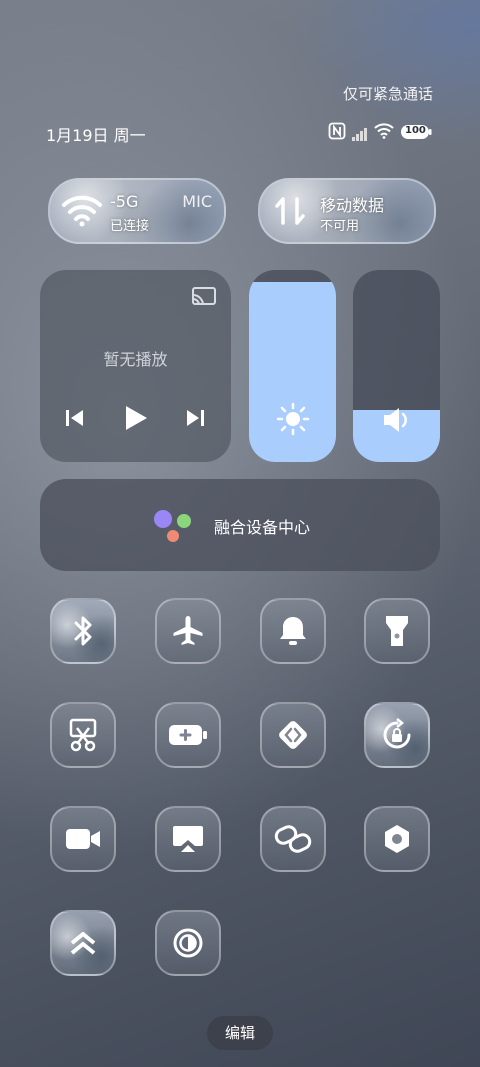  What do you see at coordinates (75, 420) in the screenshot?
I see `previous-icon` at bounding box center [75, 420].